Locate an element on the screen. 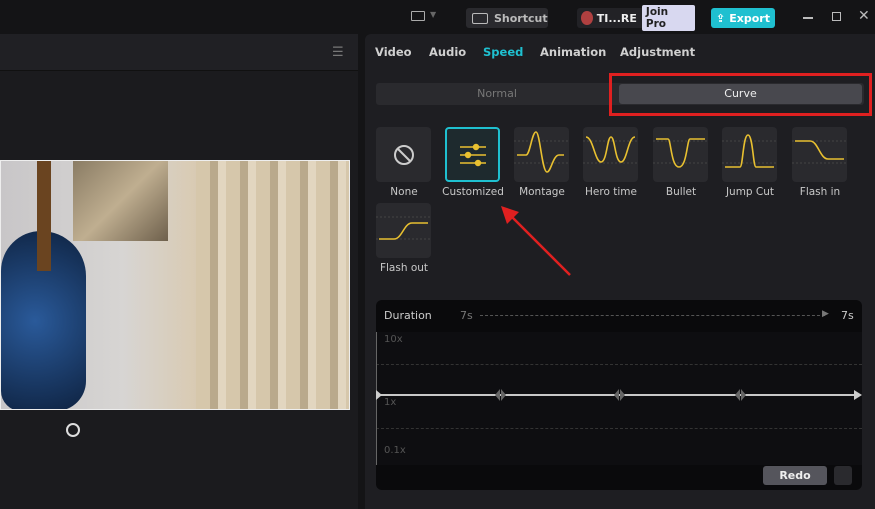 Image resolution: width=875 pixels, height=509 pixels. tab-speed: Speed is located at coordinates (503, 52).